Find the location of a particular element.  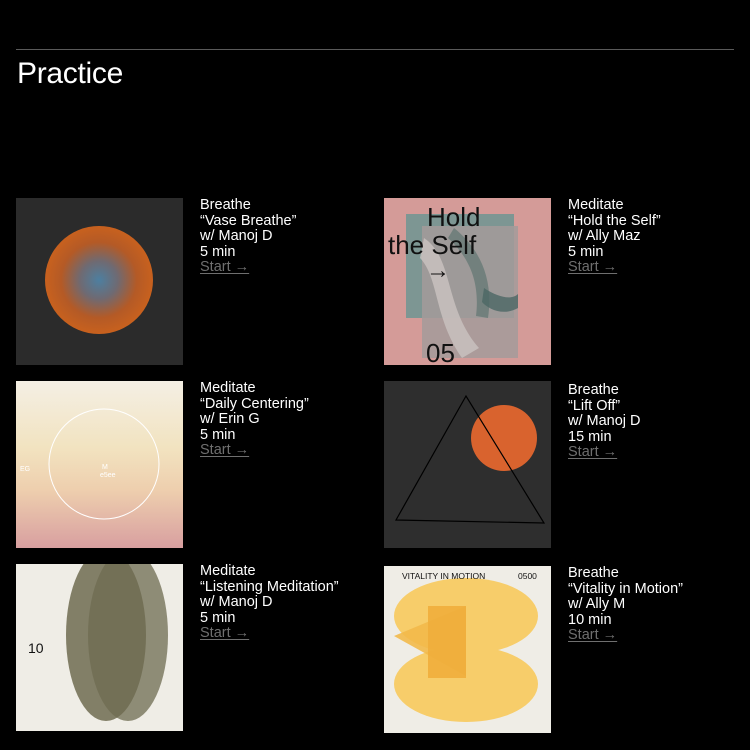

art-initials: EG is located at coordinates (25, 469).